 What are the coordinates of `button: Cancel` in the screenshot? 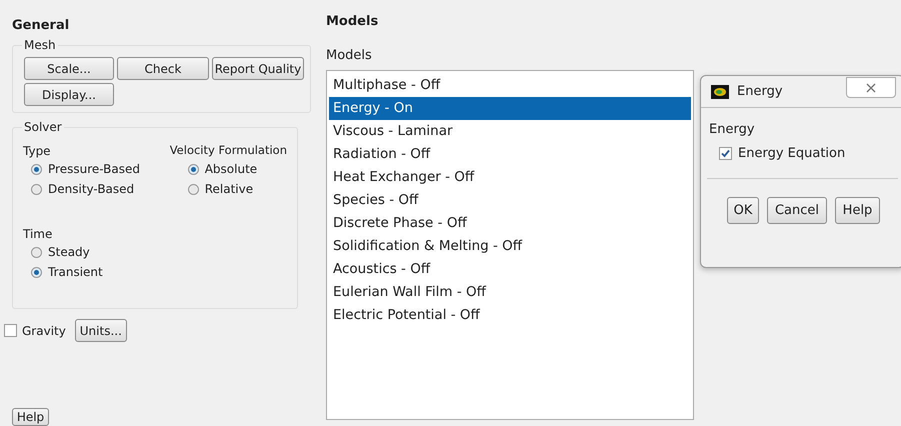 It's located at (797, 210).